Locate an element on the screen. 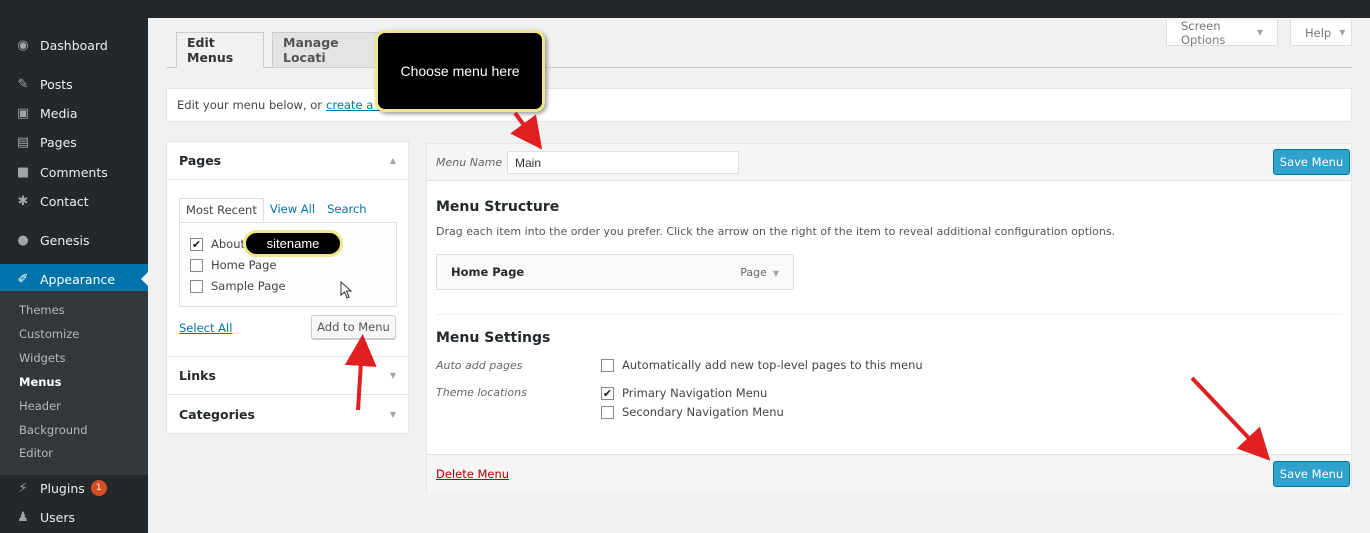 Image resolution: width=1370 pixels, height=533 pixels. menu-name-label: Menu Name is located at coordinates (469, 162).